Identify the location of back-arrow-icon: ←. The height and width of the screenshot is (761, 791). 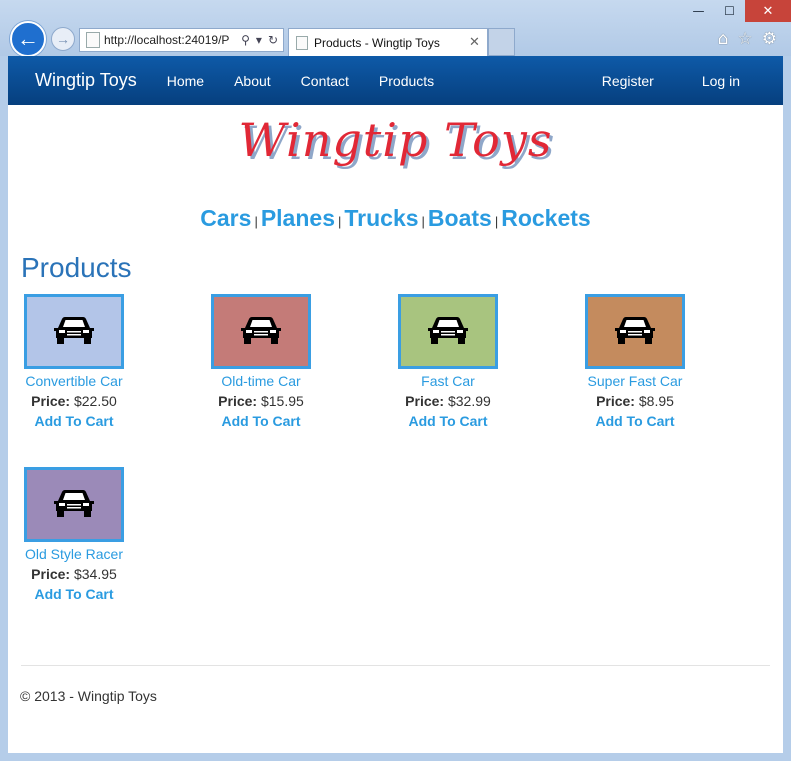
(28, 38).